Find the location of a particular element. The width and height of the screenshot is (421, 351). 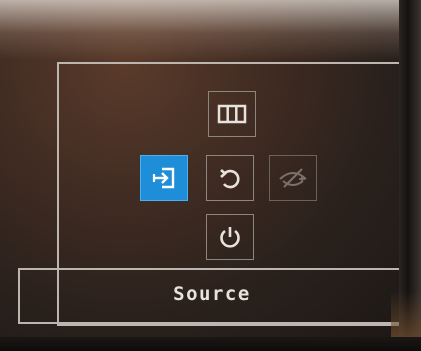

reset-button is located at coordinates (230, 178).